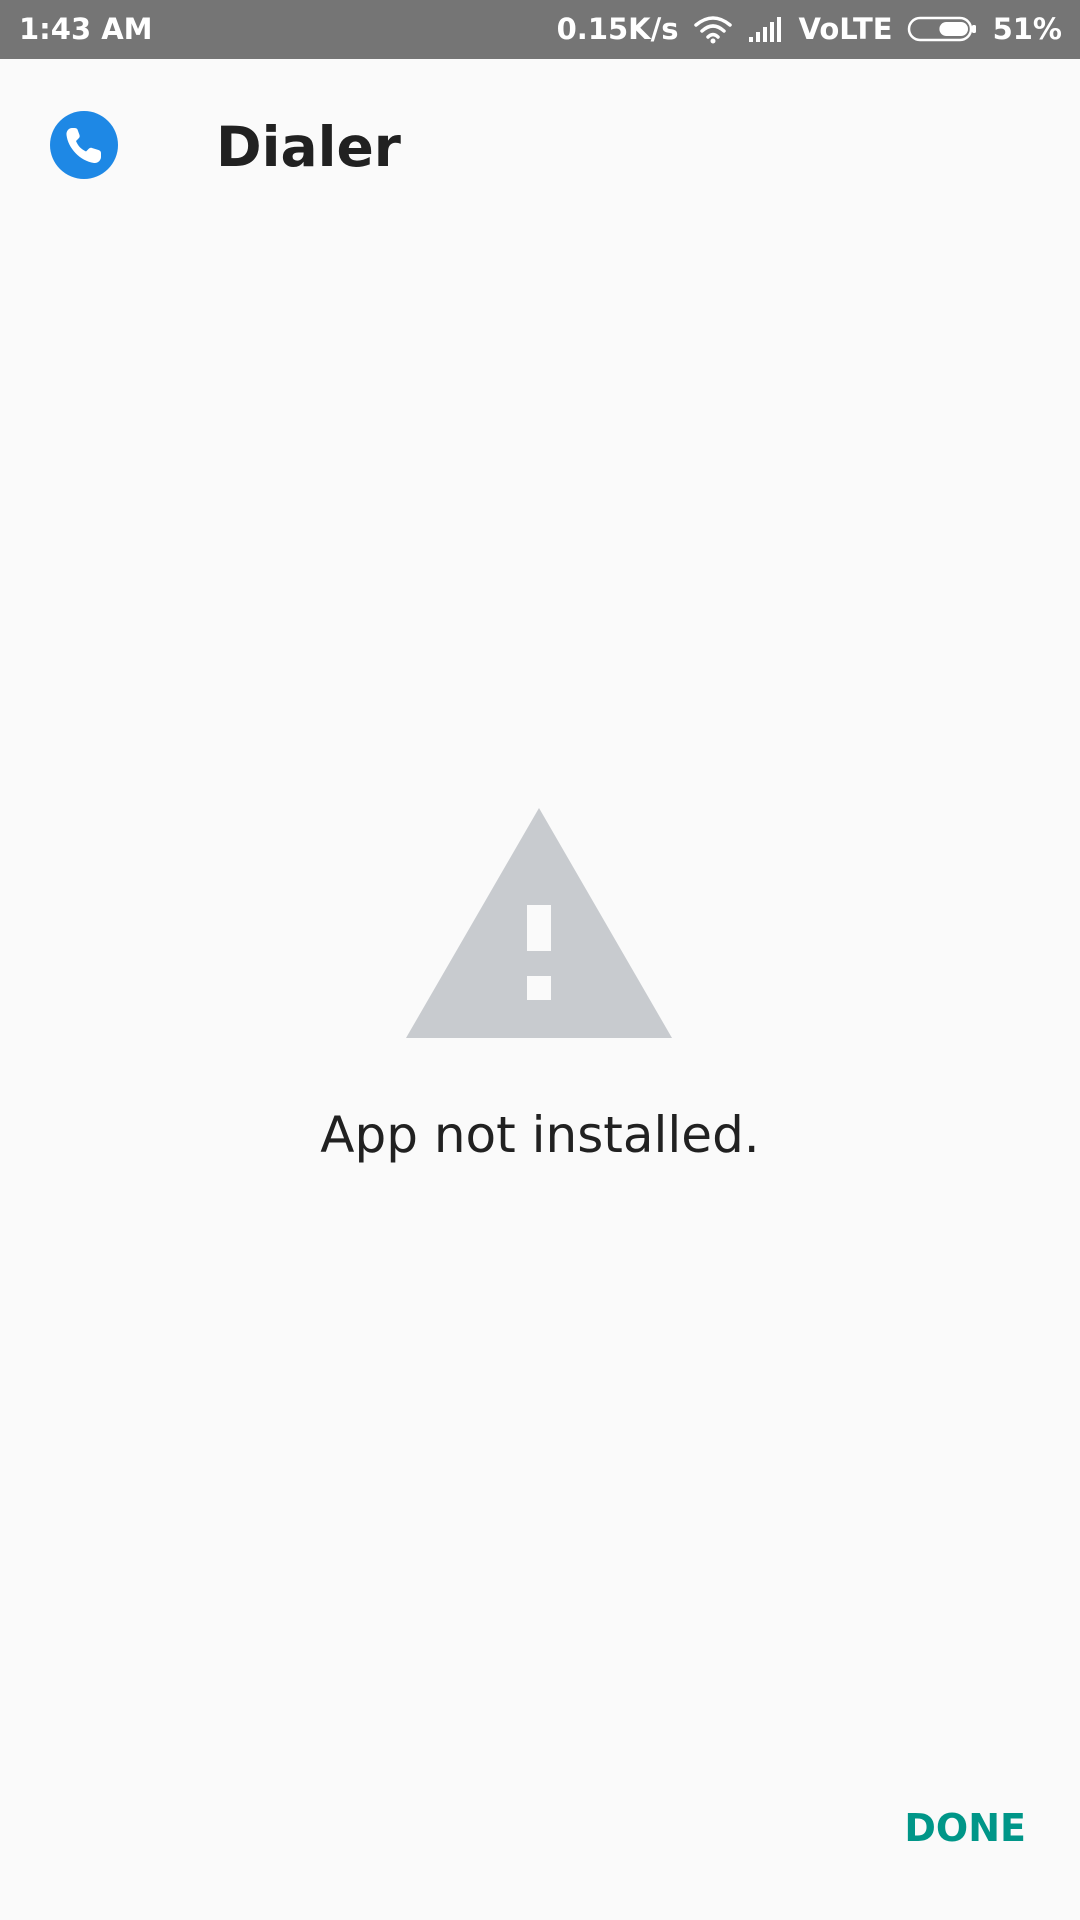  Describe the element at coordinates (965, 1828) in the screenshot. I see `done-button: DONE` at that location.